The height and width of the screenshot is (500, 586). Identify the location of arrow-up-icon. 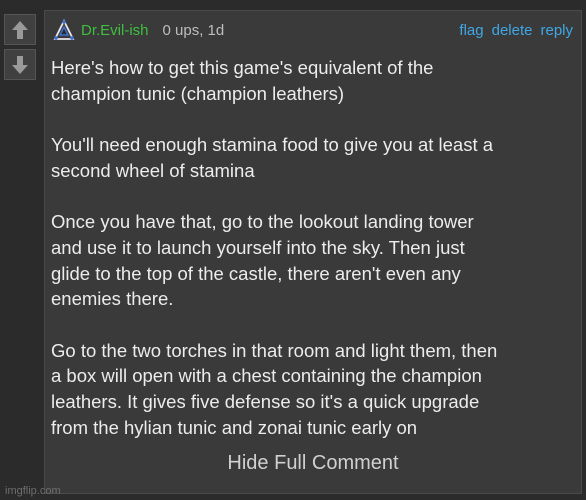
(20, 29).